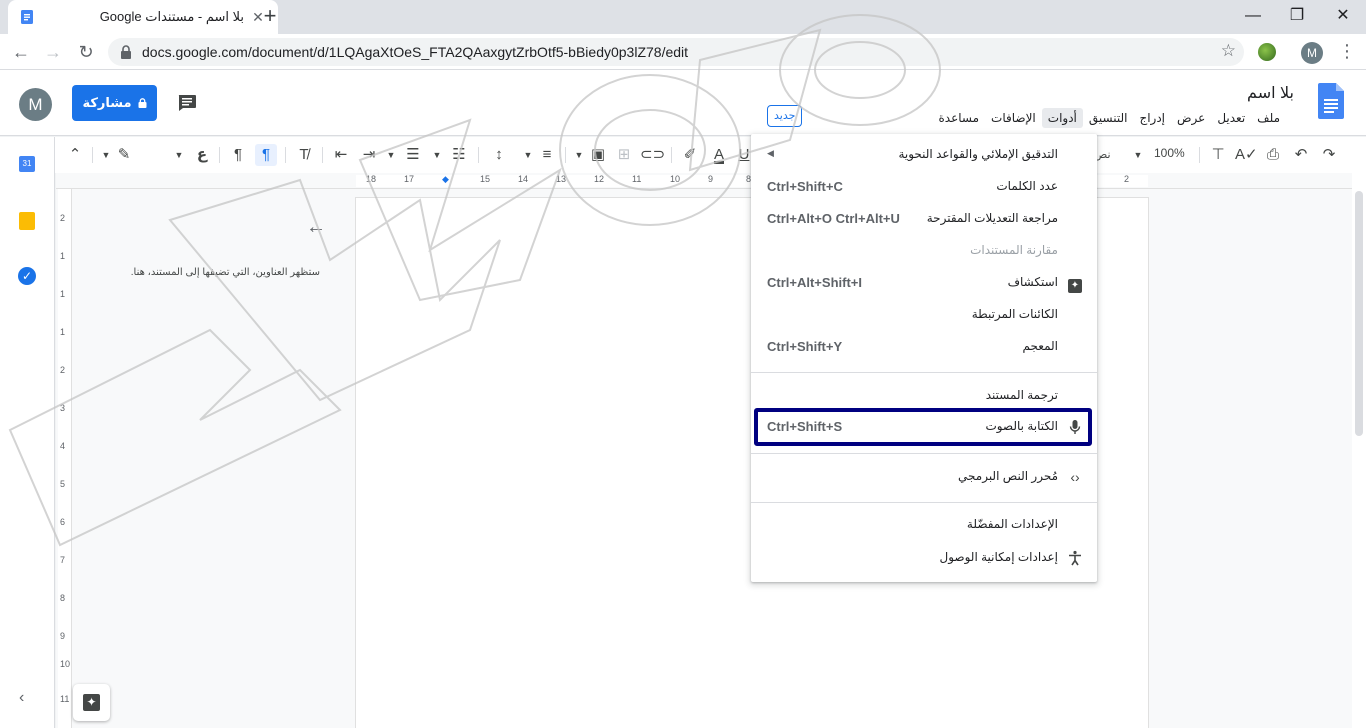  I want to click on menu-item-linked-objects: الكائنات المرتبطة, so click(924, 315).